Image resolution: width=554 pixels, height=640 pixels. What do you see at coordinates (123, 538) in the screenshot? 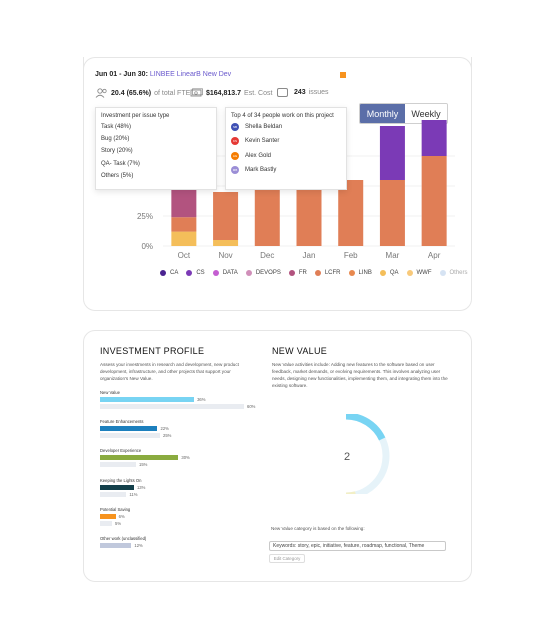
I see `investment-label: Other work (unclassified)` at bounding box center [123, 538].